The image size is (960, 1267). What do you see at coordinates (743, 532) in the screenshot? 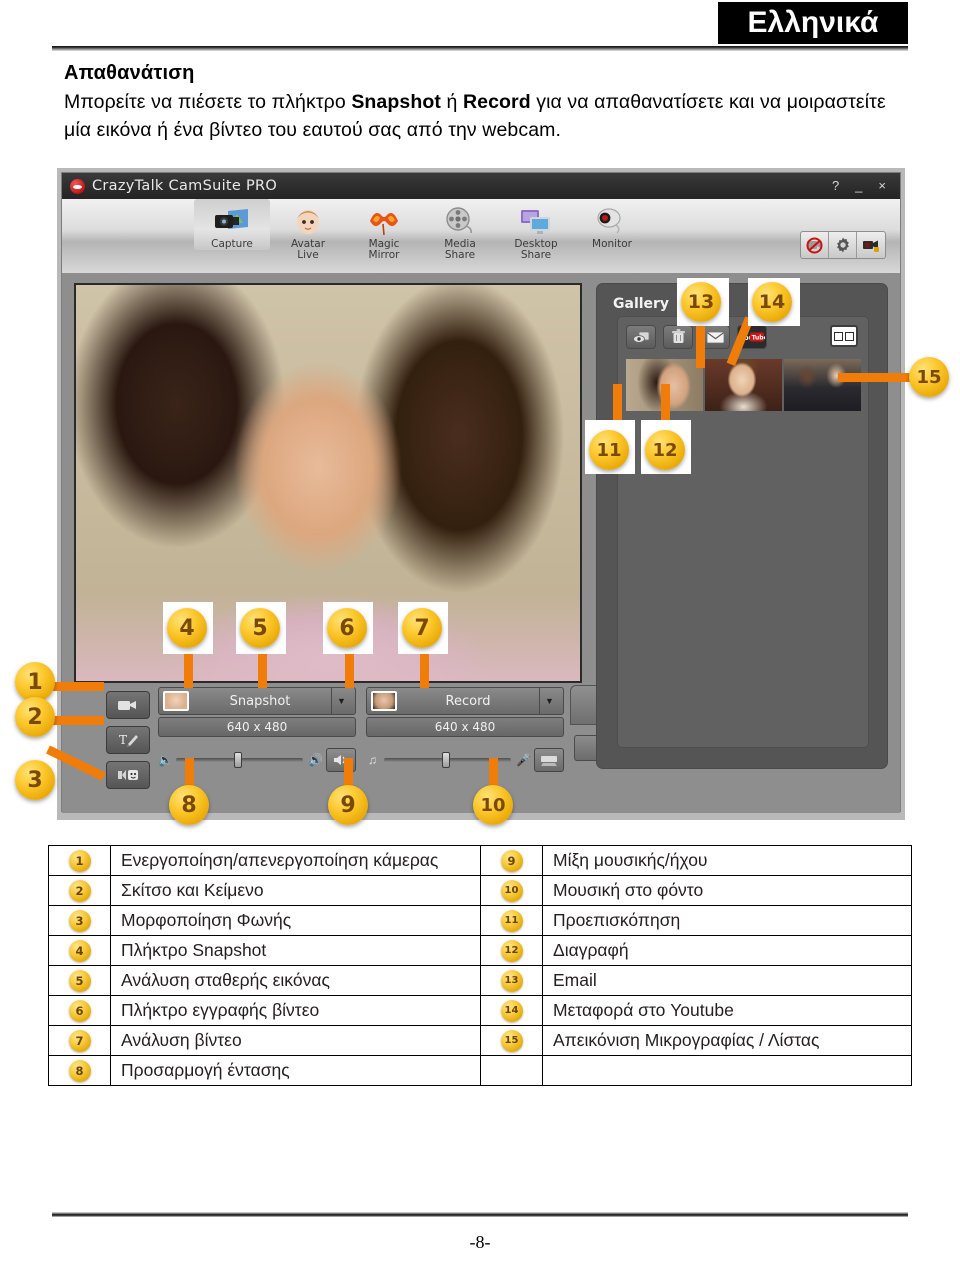
I see `gallery-inner-panel: You Tube` at bounding box center [743, 532].